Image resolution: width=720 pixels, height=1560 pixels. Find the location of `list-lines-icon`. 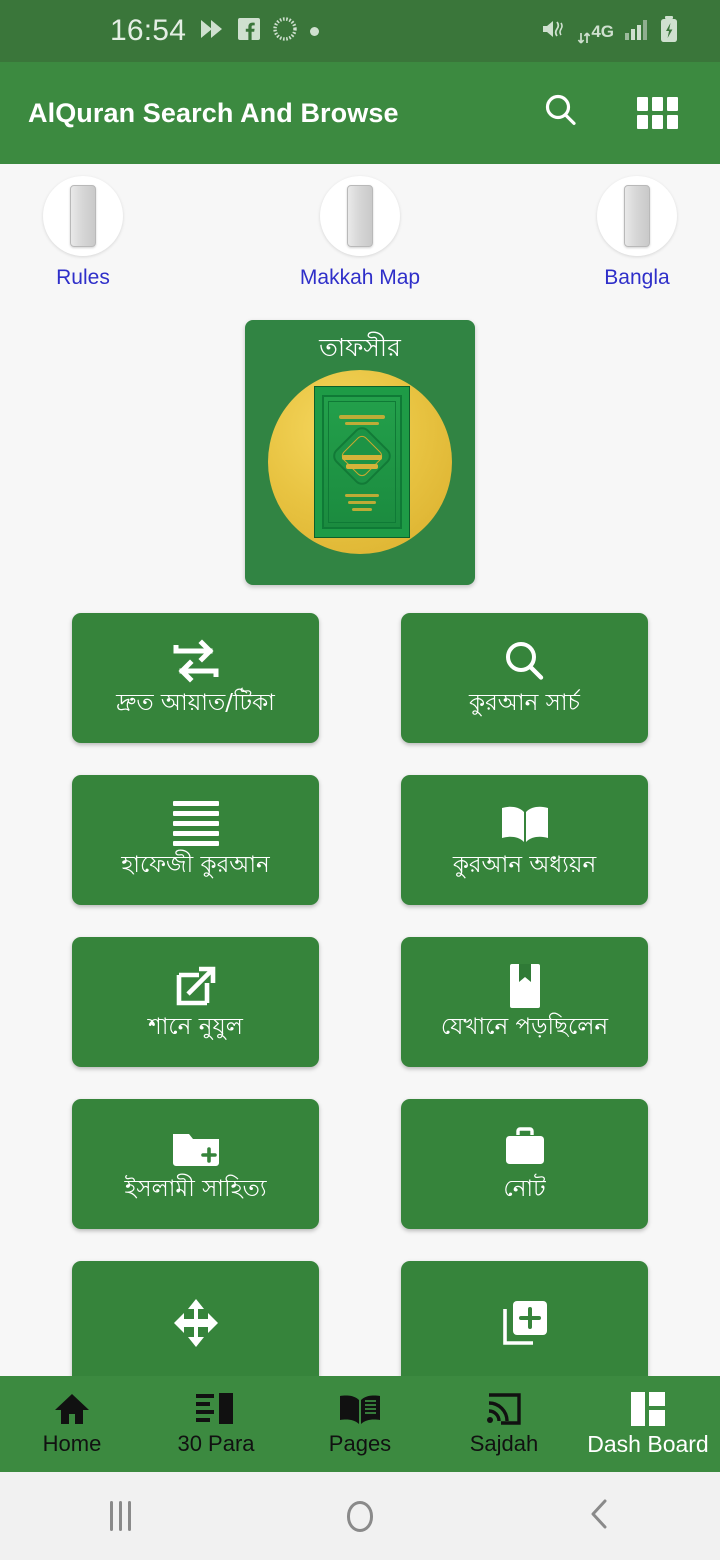

list-lines-icon is located at coordinates (195, 824).